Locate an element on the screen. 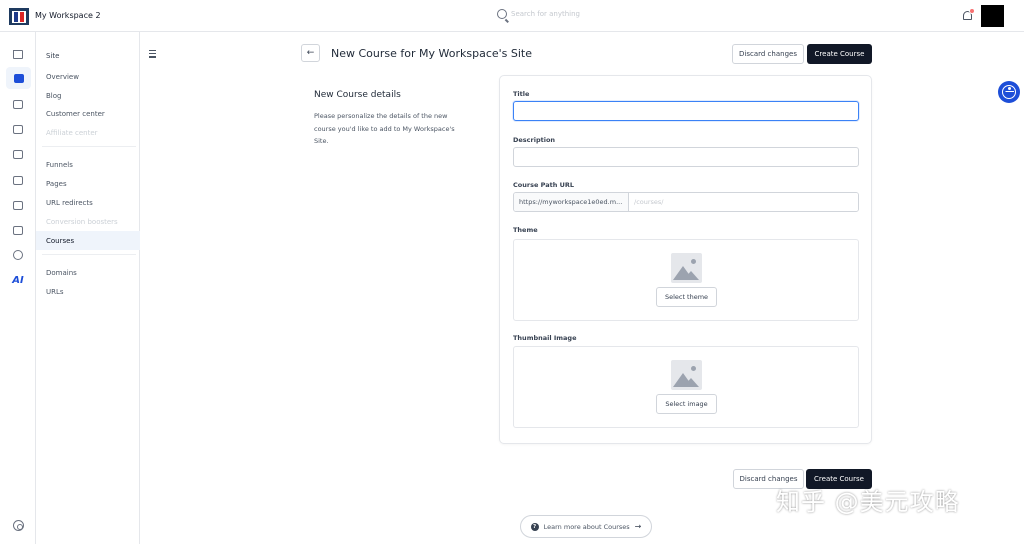  automation-icon is located at coordinates (18, 230).